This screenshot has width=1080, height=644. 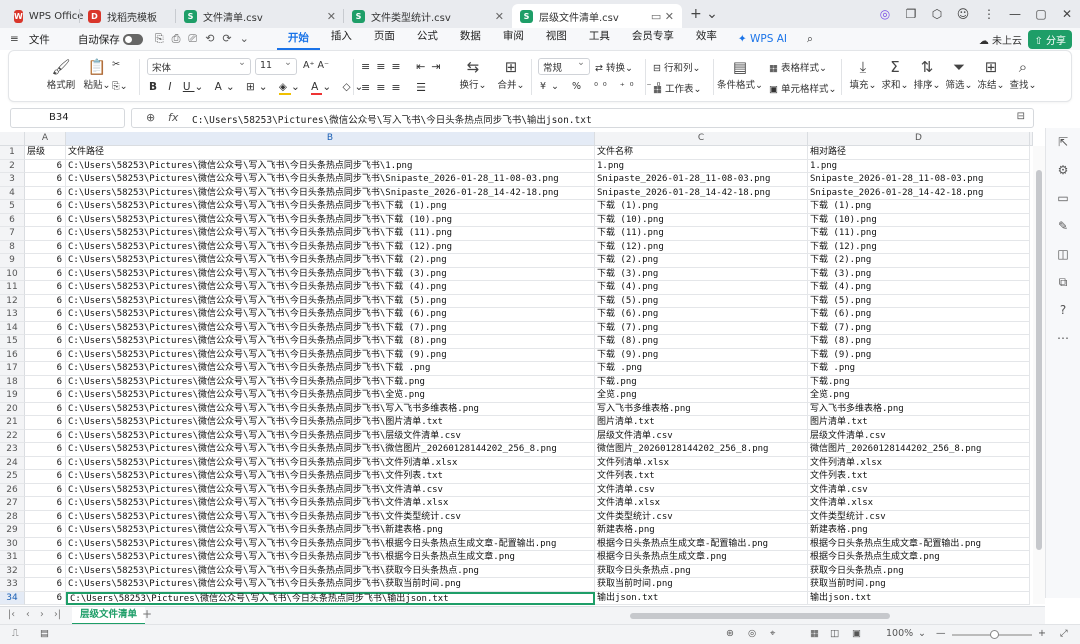 What do you see at coordinates (28, 614) in the screenshot?
I see `prev-sheet-icon: ‹` at bounding box center [28, 614].